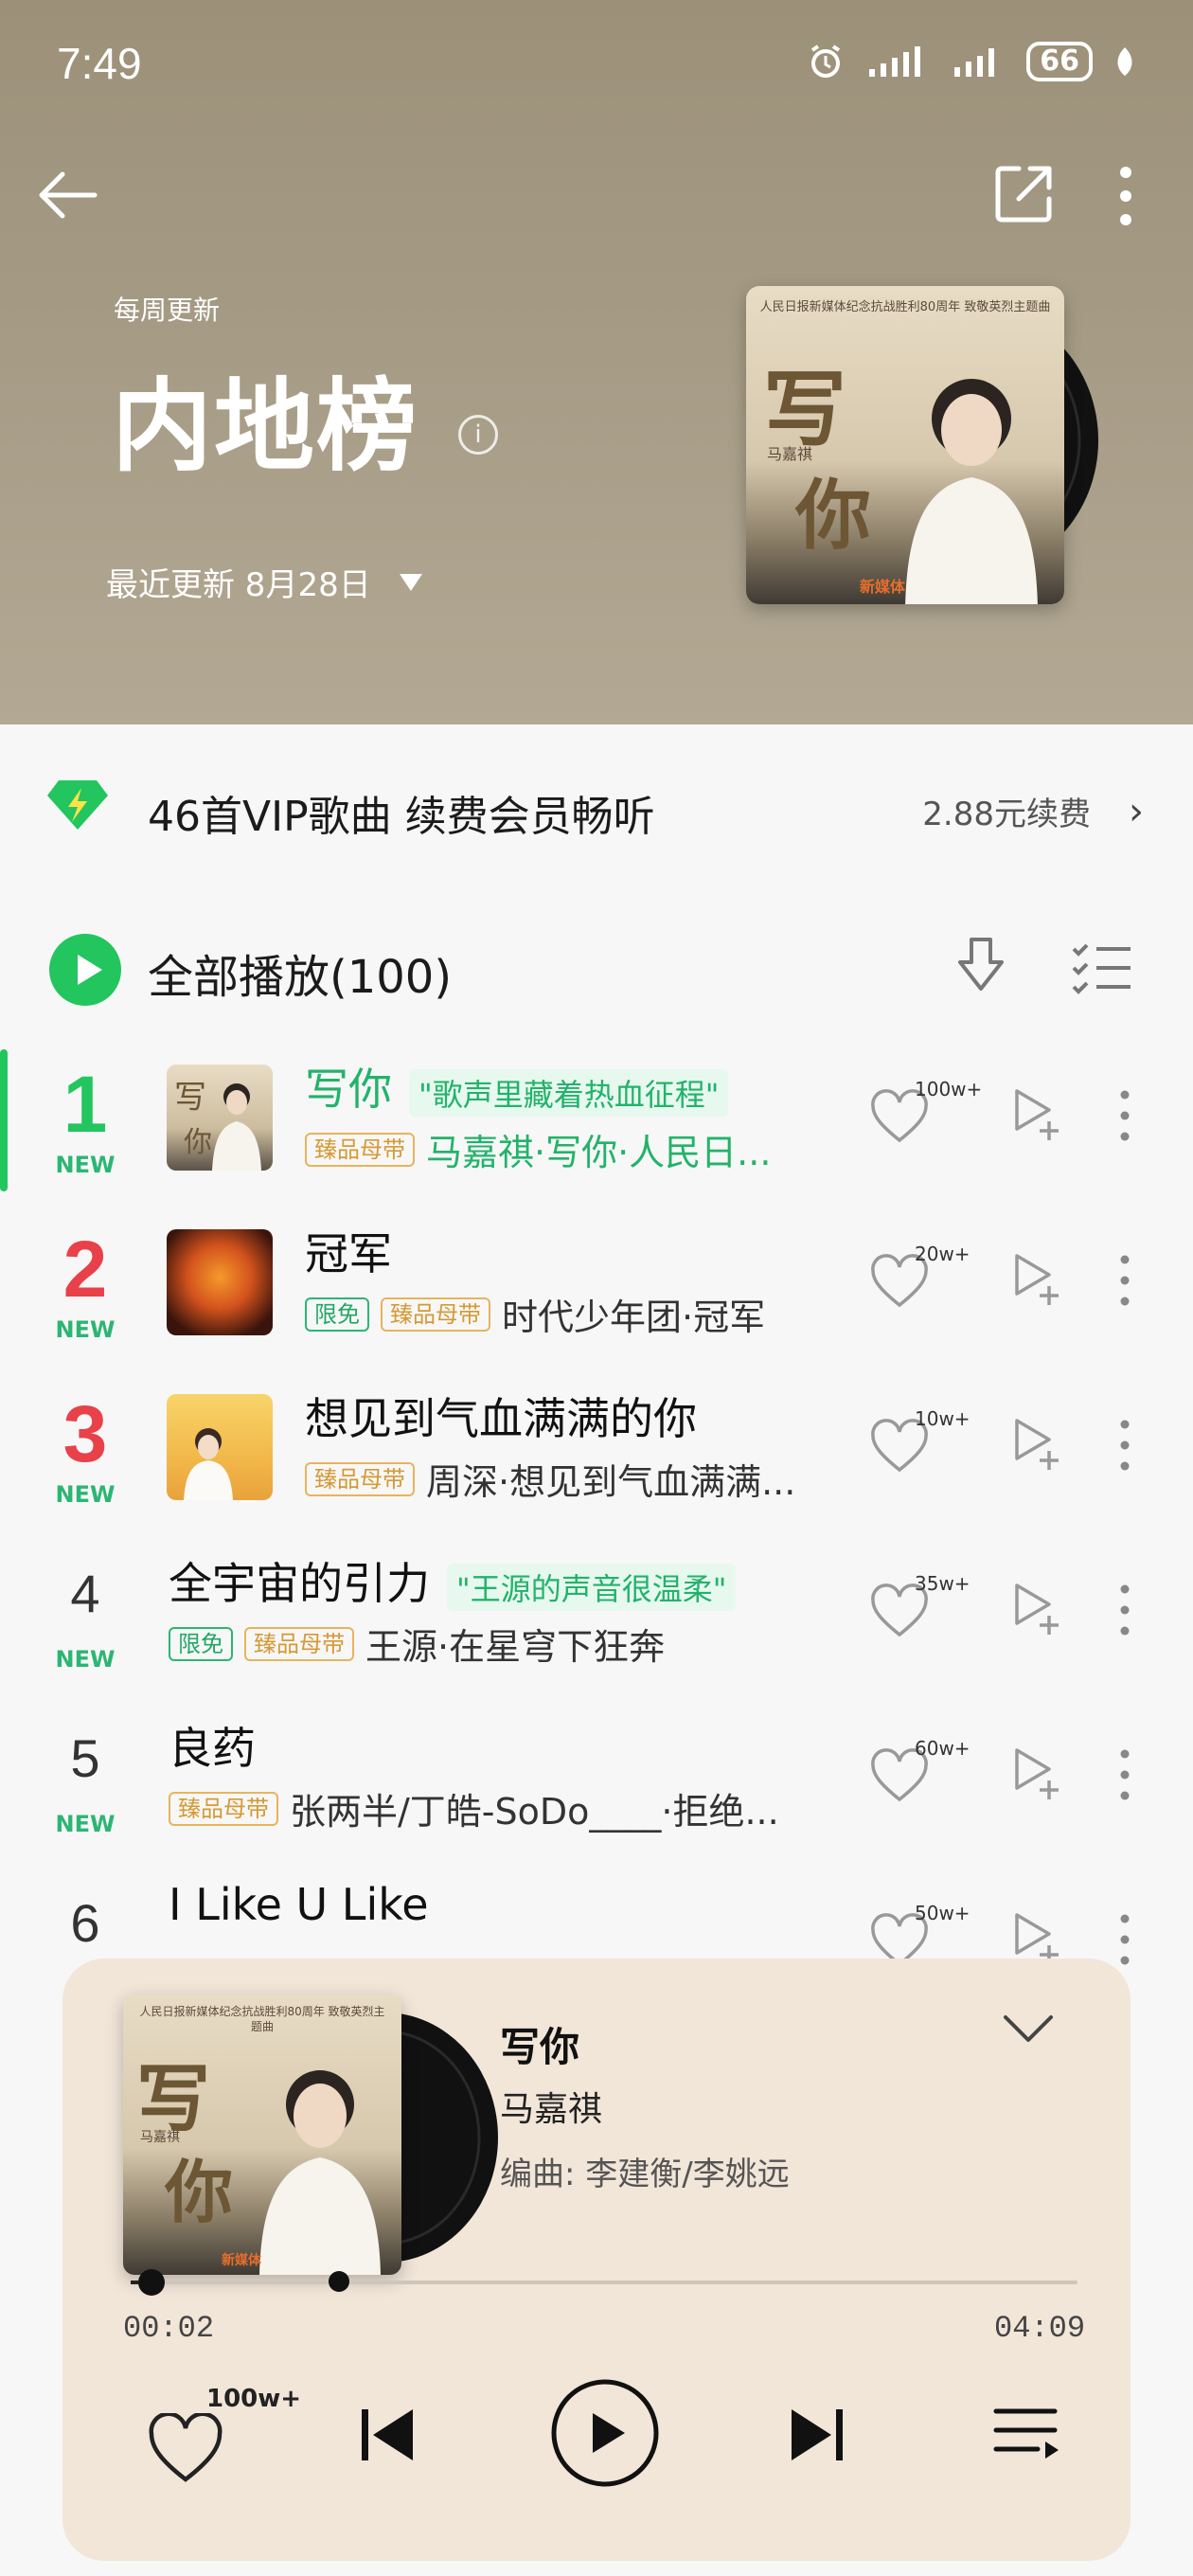 The width and height of the screenshot is (1193, 2576). Describe the element at coordinates (634, 1317) in the screenshot. I see `song-artist-album: 时代少年团·冠军` at that location.